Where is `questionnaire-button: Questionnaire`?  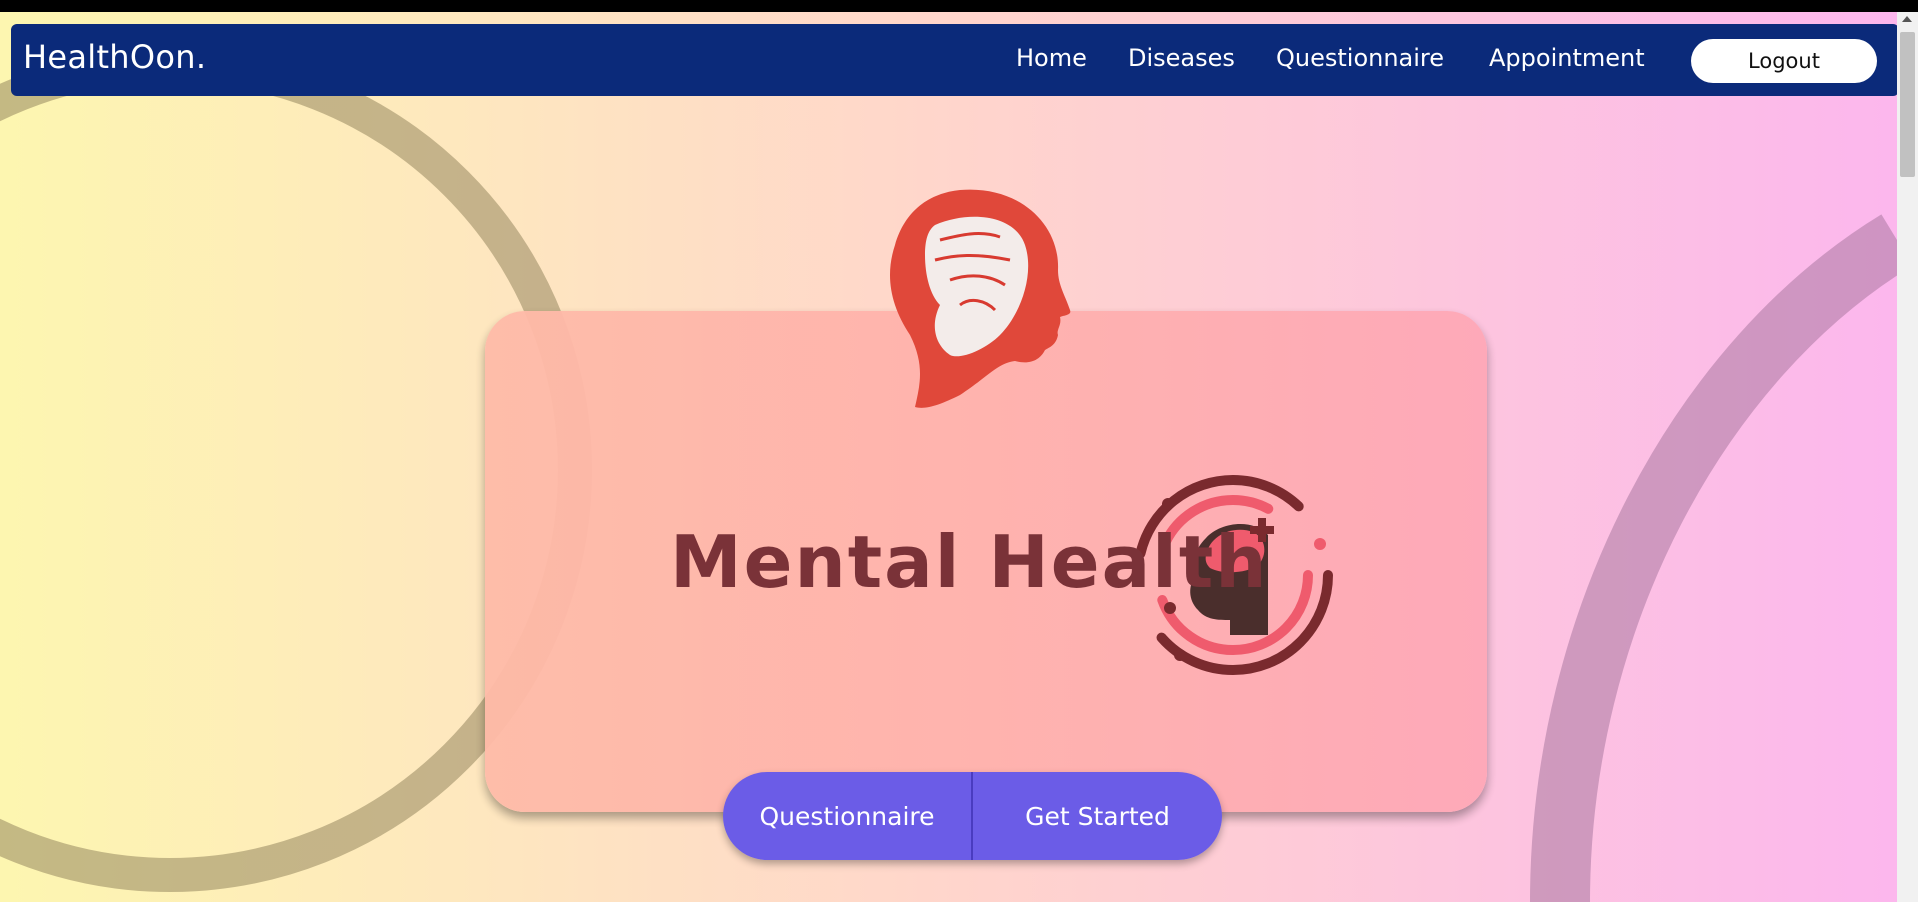
questionnaire-button: Questionnaire is located at coordinates (848, 816).